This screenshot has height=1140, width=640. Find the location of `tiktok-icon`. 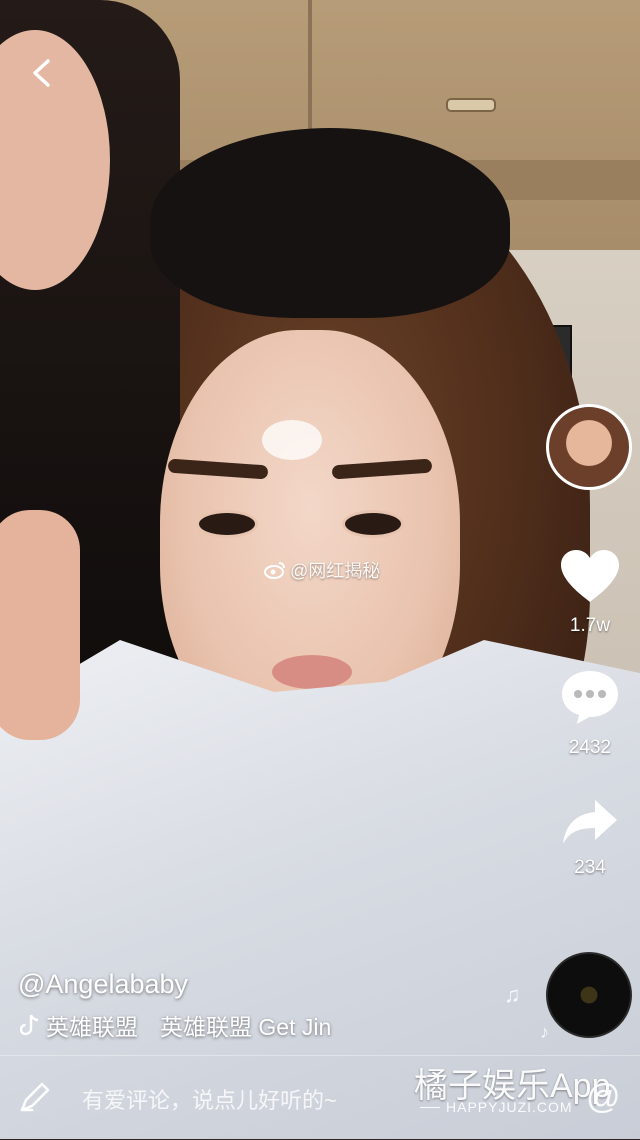

tiktok-icon is located at coordinates (29, 1025).